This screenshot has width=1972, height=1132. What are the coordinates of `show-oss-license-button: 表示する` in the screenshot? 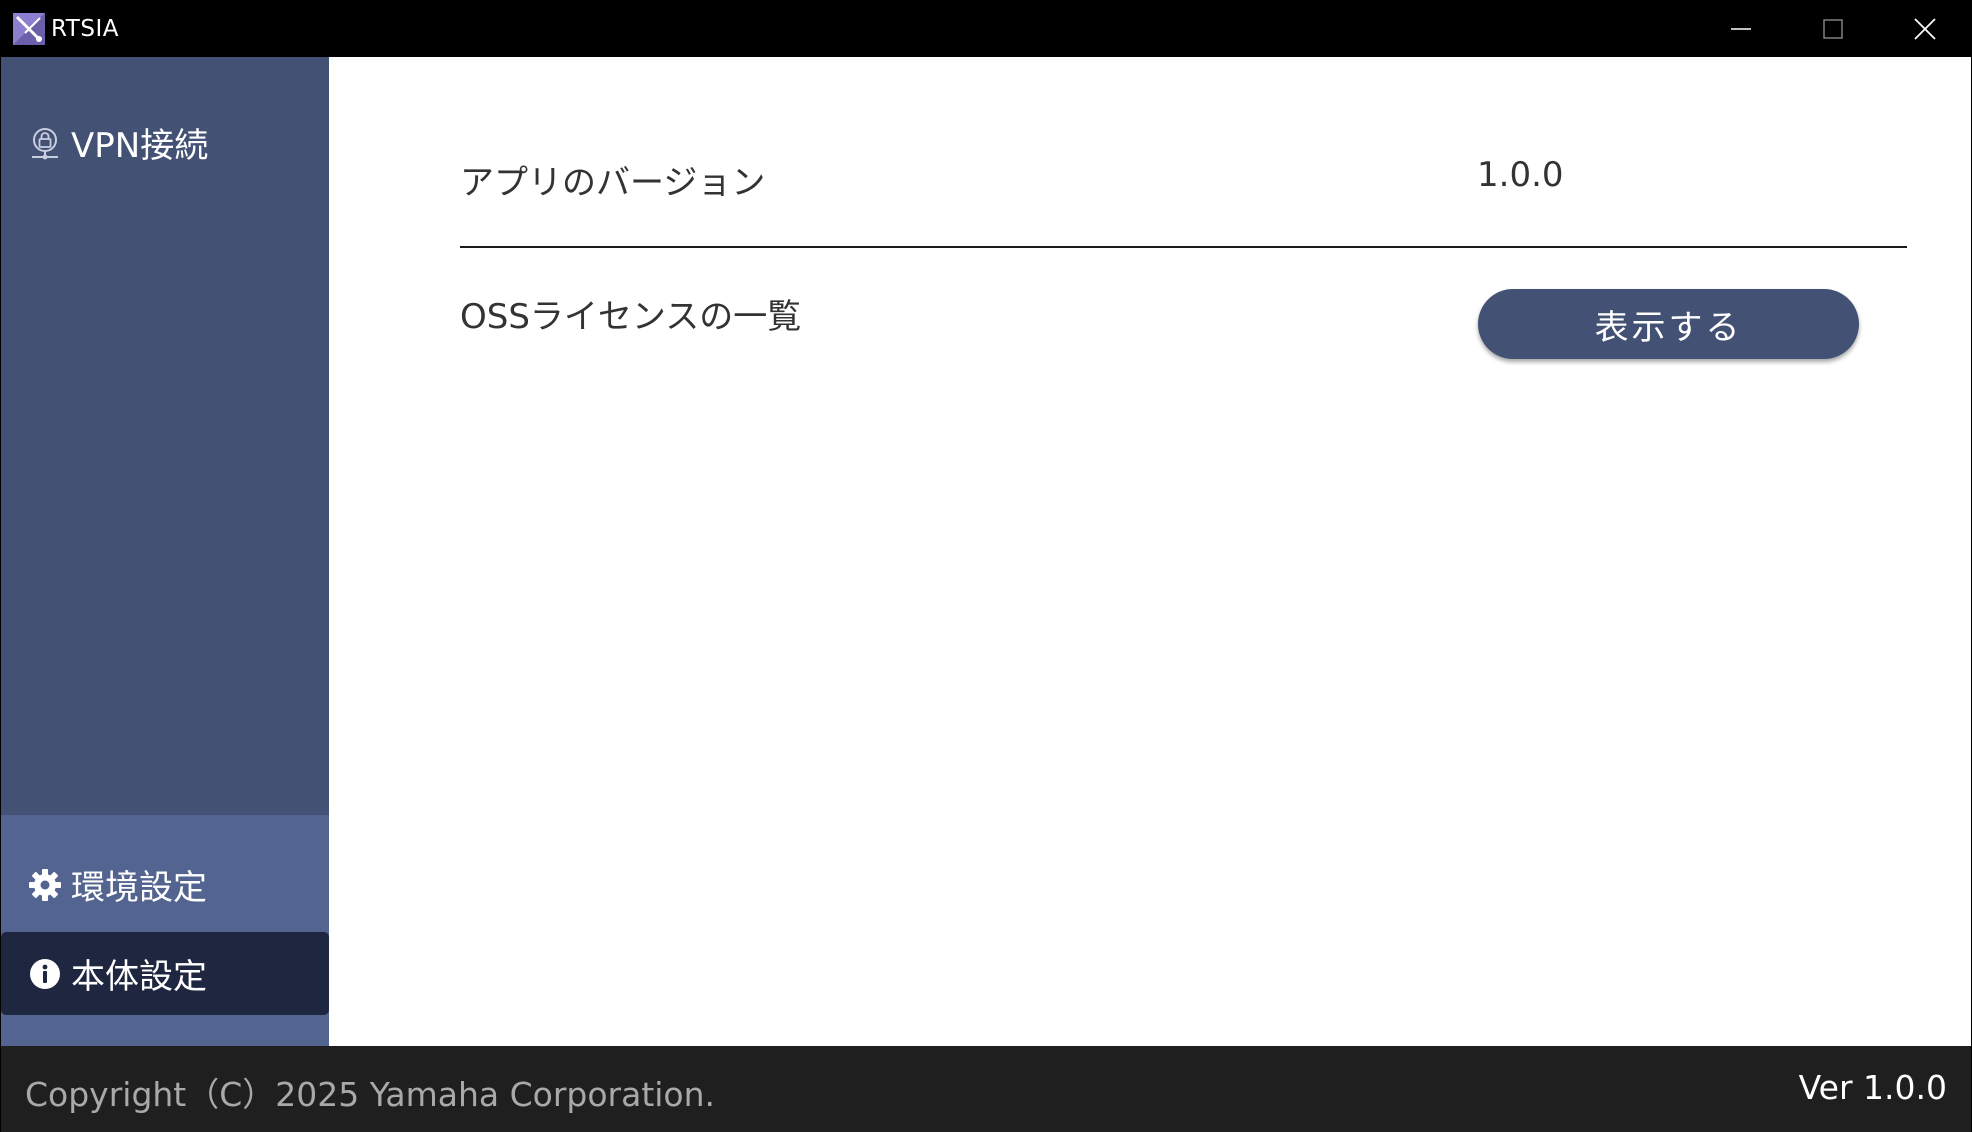 It's located at (1668, 324).